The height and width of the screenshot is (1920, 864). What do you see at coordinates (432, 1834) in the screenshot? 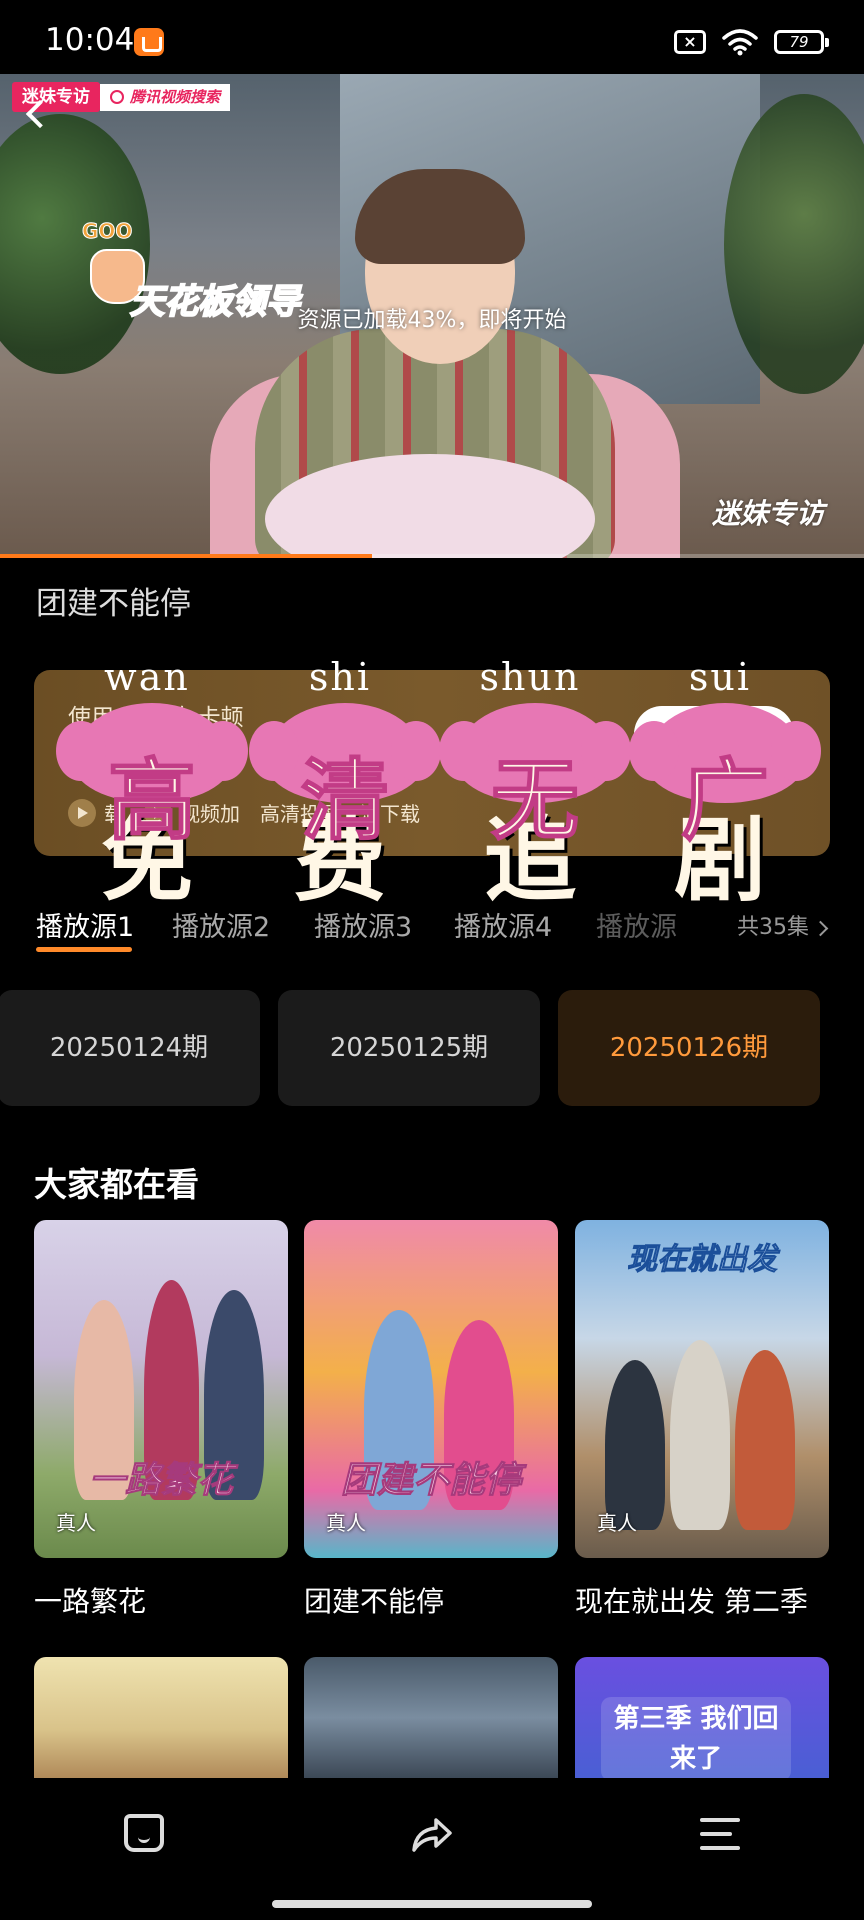
I see `share-icon` at bounding box center [432, 1834].